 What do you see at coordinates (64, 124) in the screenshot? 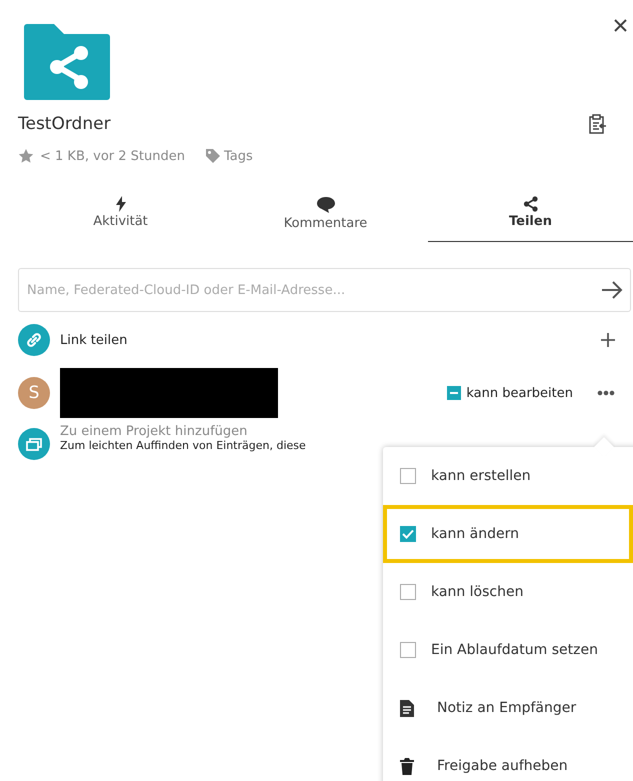
I see `folder-name: TestOrdner` at bounding box center [64, 124].